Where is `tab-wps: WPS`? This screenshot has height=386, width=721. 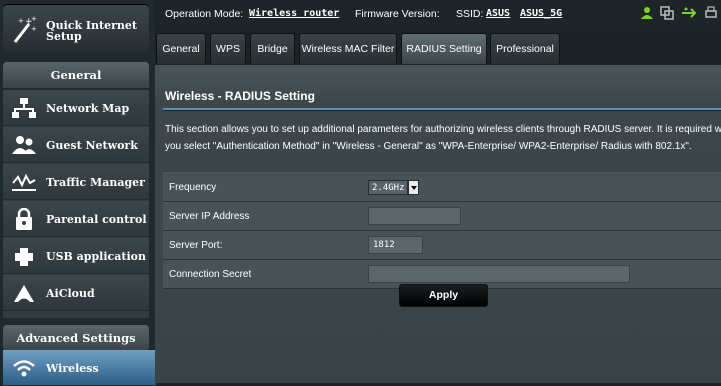 tab-wps: WPS is located at coordinates (228, 48).